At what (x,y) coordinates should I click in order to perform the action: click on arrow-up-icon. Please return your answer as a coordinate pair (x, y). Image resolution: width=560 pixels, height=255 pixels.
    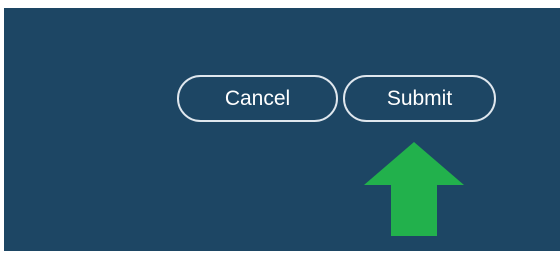
    Looking at the image, I should click on (414, 189).